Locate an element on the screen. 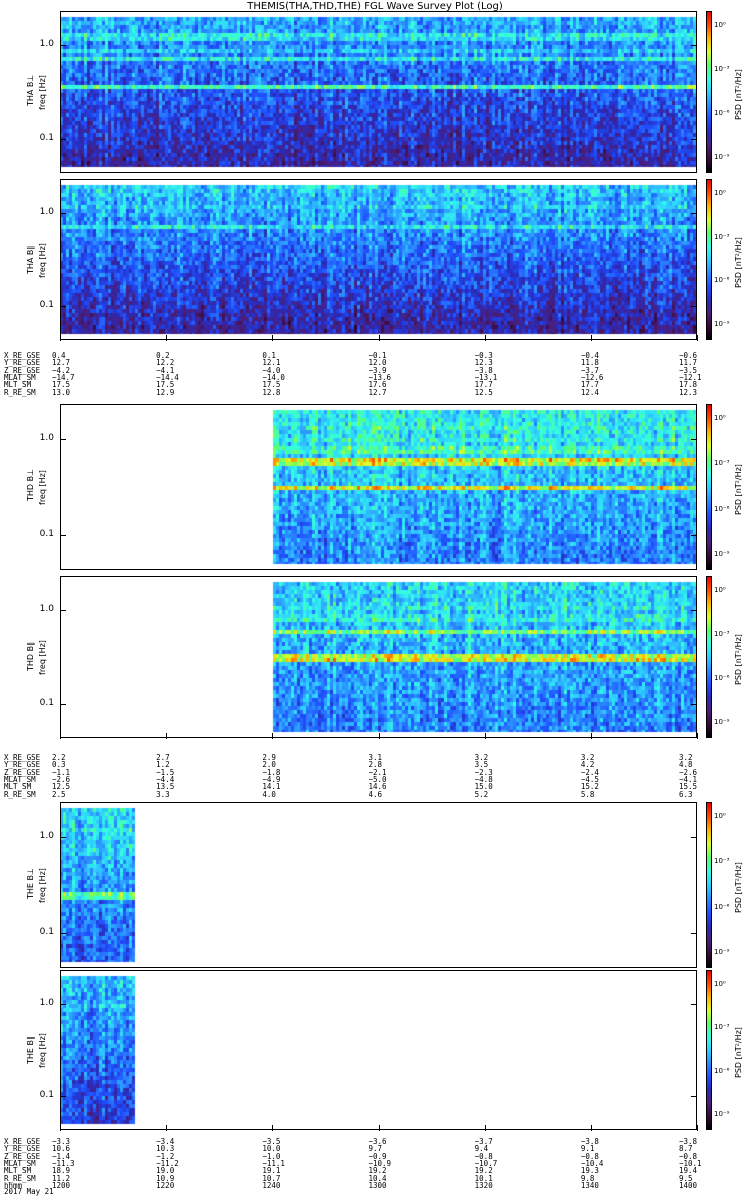 The width and height of the screenshot is (750, 1200). ephemeris-value: 4.0 is located at coordinates (269, 794).